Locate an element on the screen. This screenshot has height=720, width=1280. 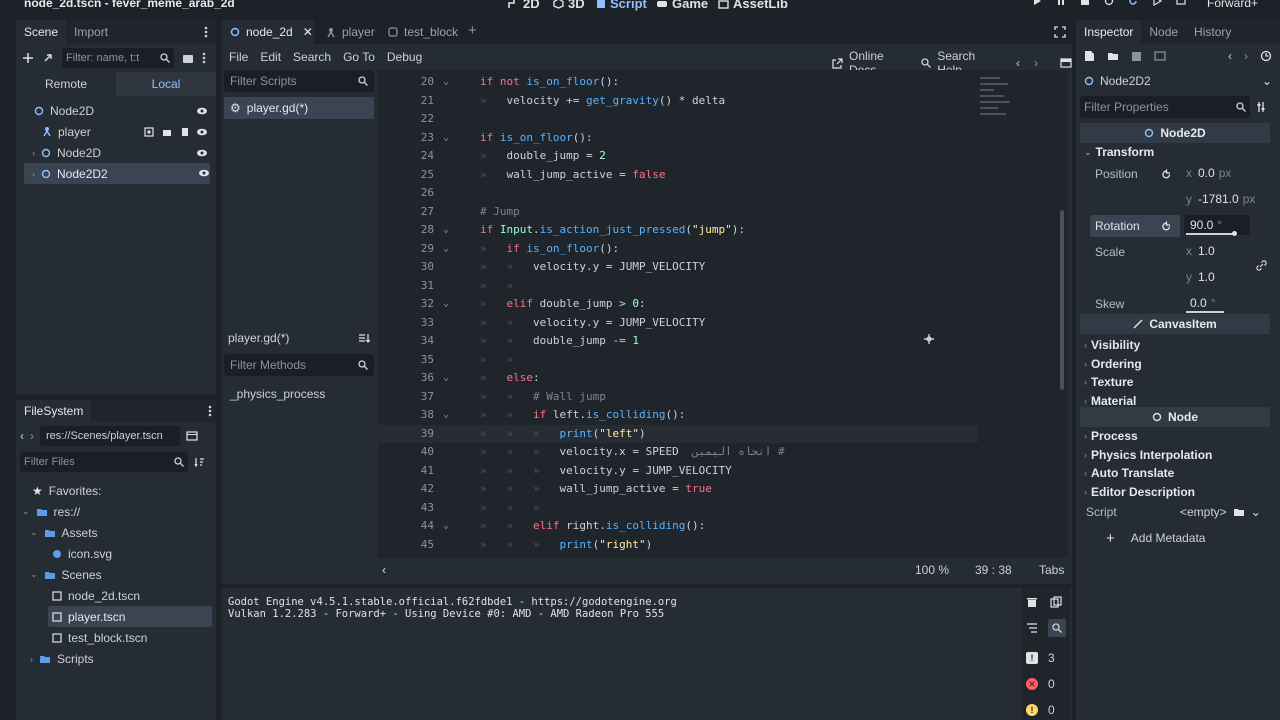
filter-lines-icon is located at coordinates (1032, 628).